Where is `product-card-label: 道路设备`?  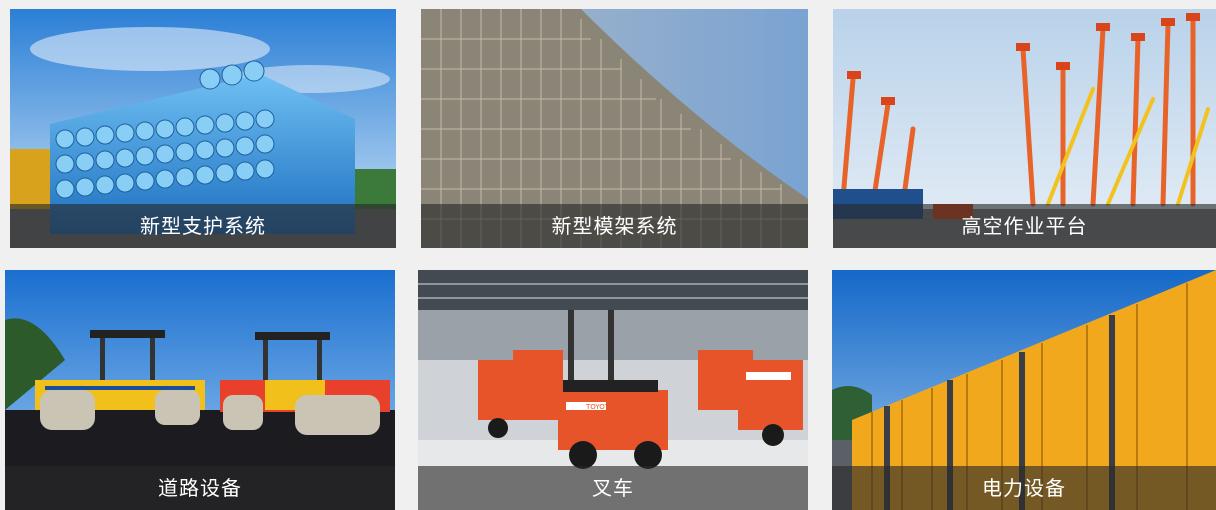
product-card-label: 道路设备 is located at coordinates (200, 488).